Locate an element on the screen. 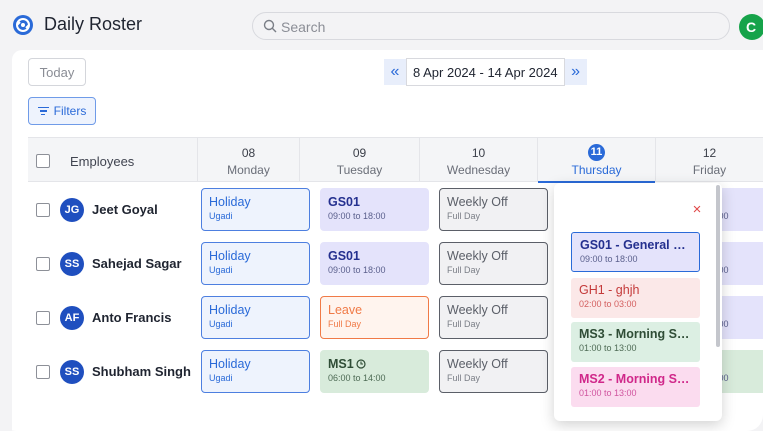  day-number: 12 is located at coordinates (709, 153).